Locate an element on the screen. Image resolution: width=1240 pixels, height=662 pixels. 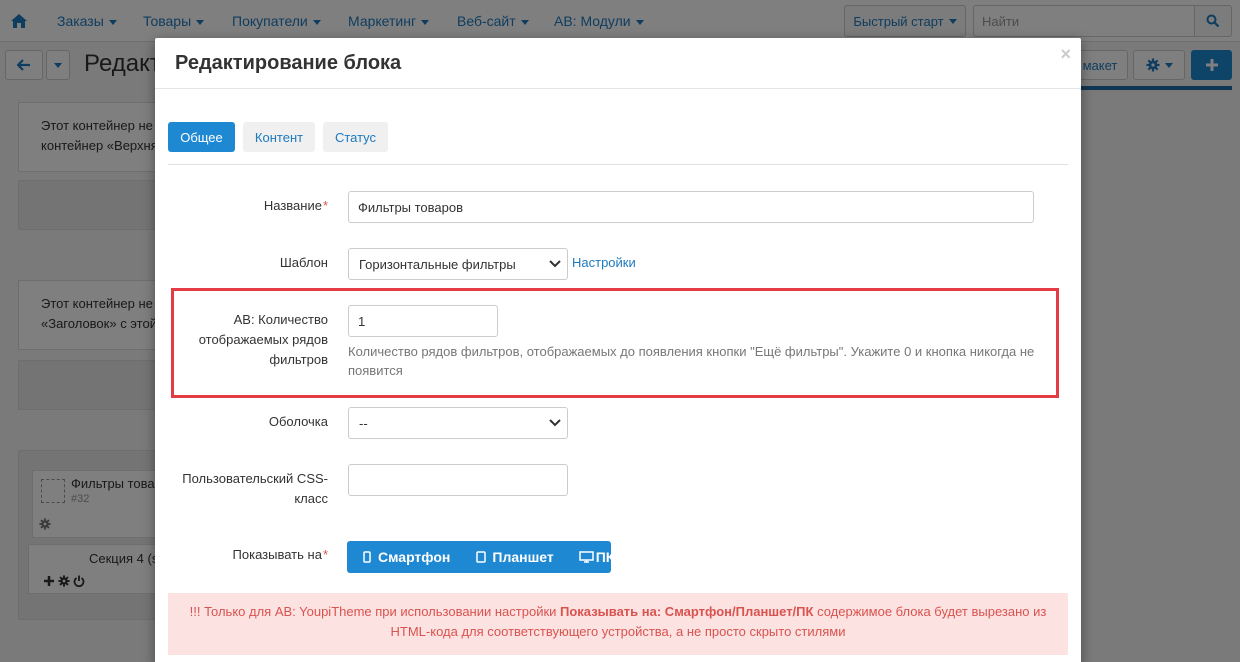
css-class-label: Пользовательский CSS- класс is located at coordinates (255, 488).